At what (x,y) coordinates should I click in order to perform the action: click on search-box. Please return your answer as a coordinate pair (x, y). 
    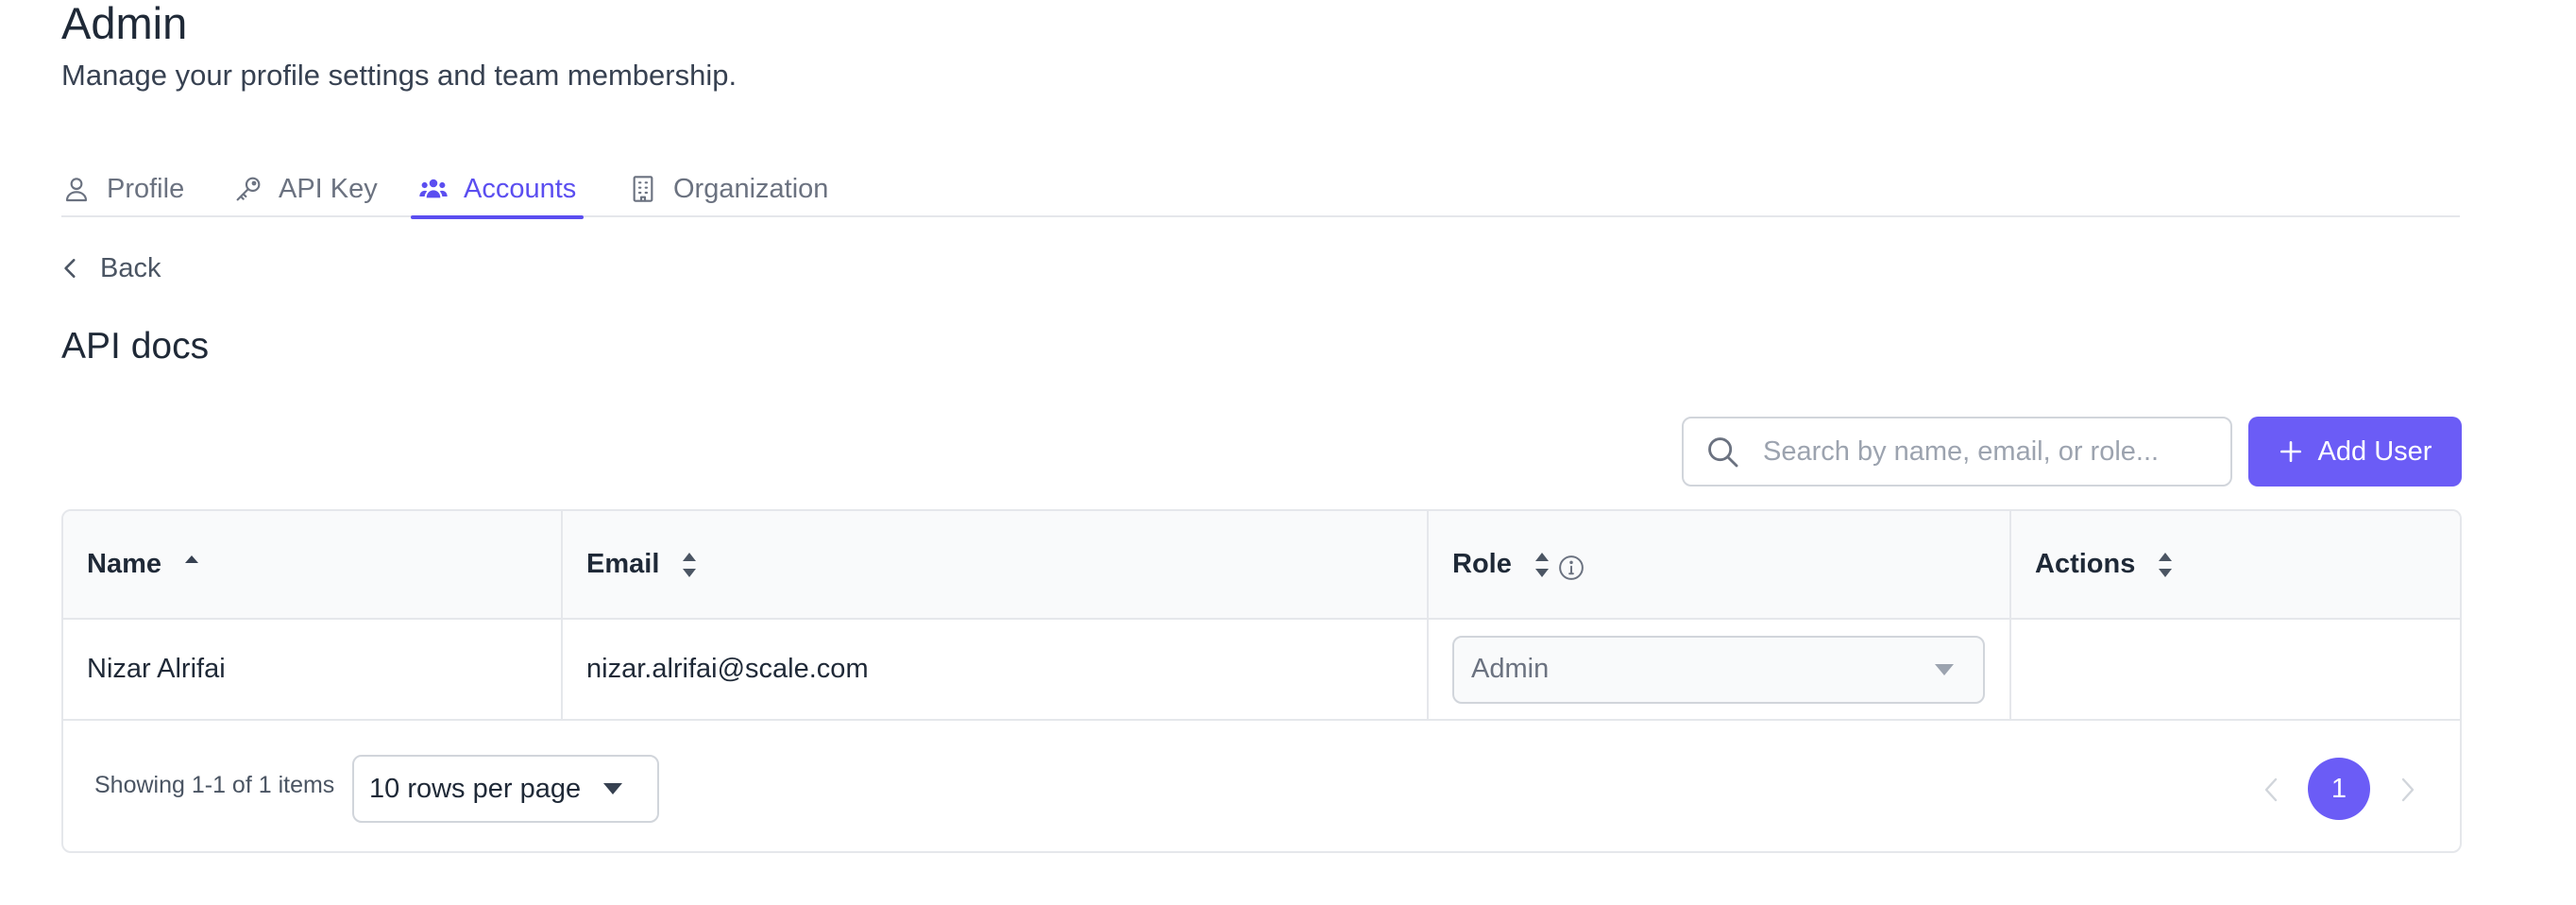
    Looking at the image, I should click on (1957, 452).